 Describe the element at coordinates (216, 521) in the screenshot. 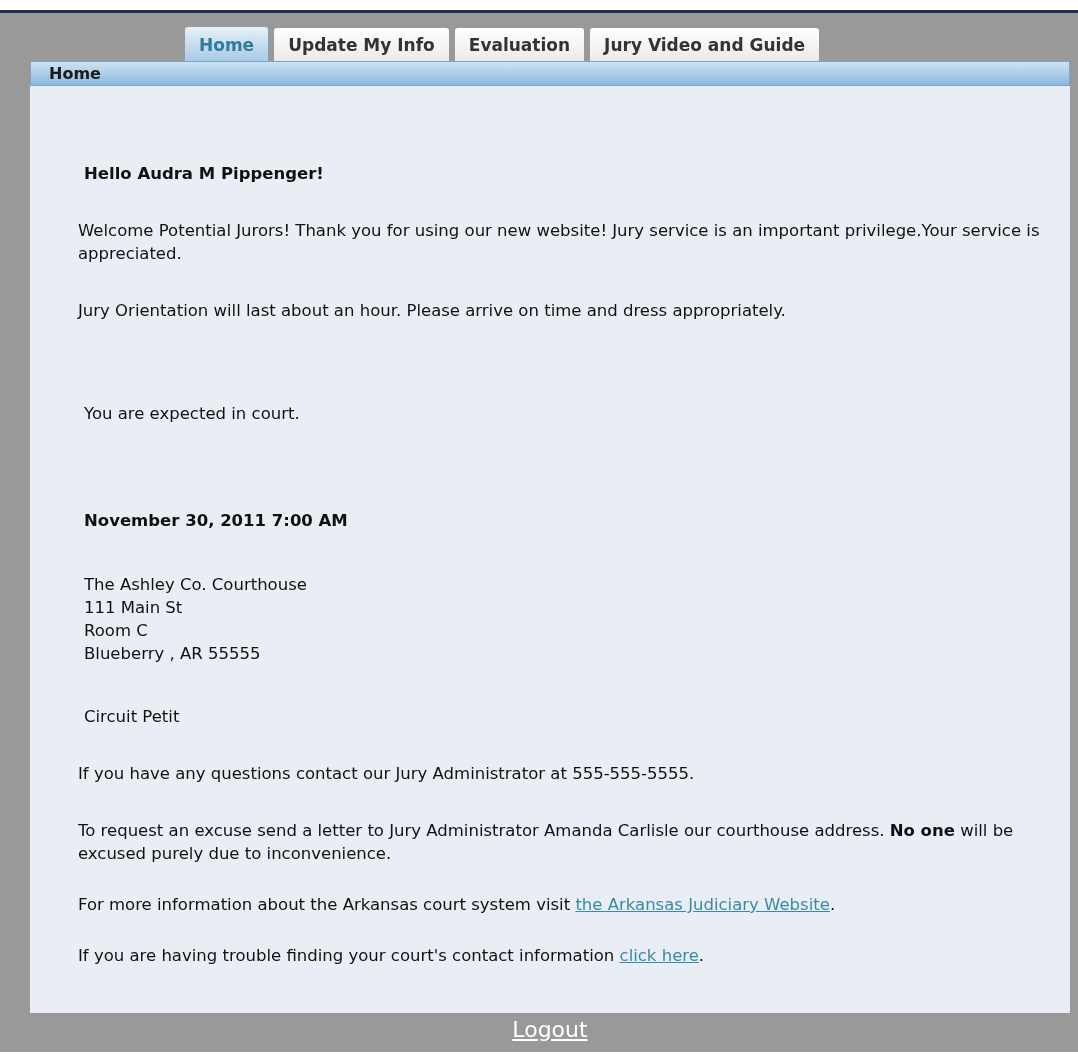

I see `appearance-date: November 30, 2011 7:00 AM` at that location.